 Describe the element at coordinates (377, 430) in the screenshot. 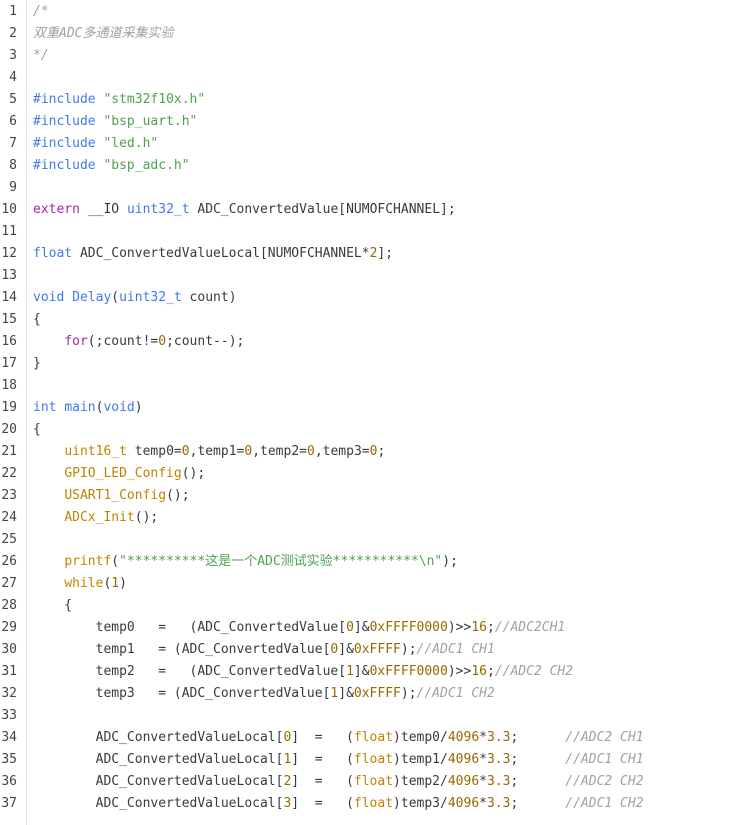

I see `code-line: 20 {` at that location.